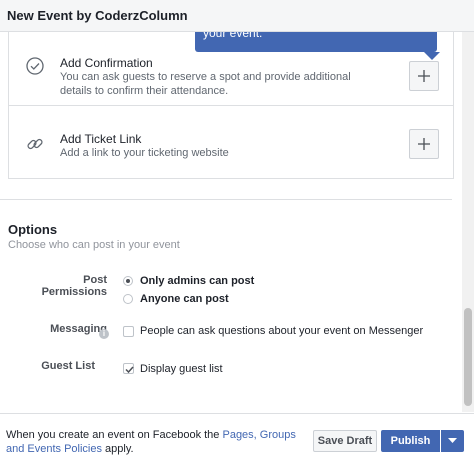  What do you see at coordinates (197, 281) in the screenshot?
I see `radio-only-admins-label: Only admins can post` at bounding box center [197, 281].